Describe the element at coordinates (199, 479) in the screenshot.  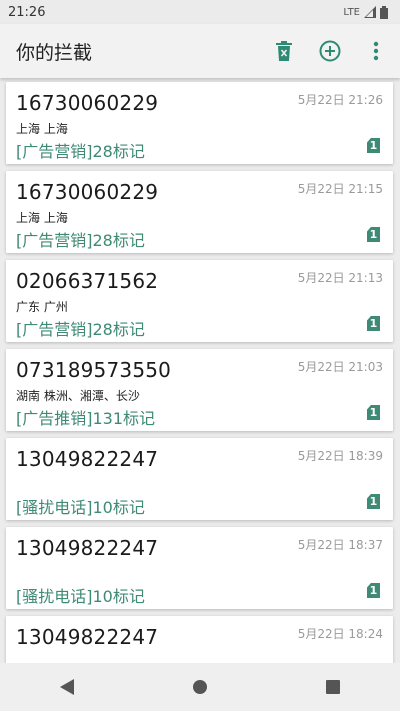
I see `call-item: 13049822247 5月22日 18:39 [骚扰电话]10标记 1` at that location.